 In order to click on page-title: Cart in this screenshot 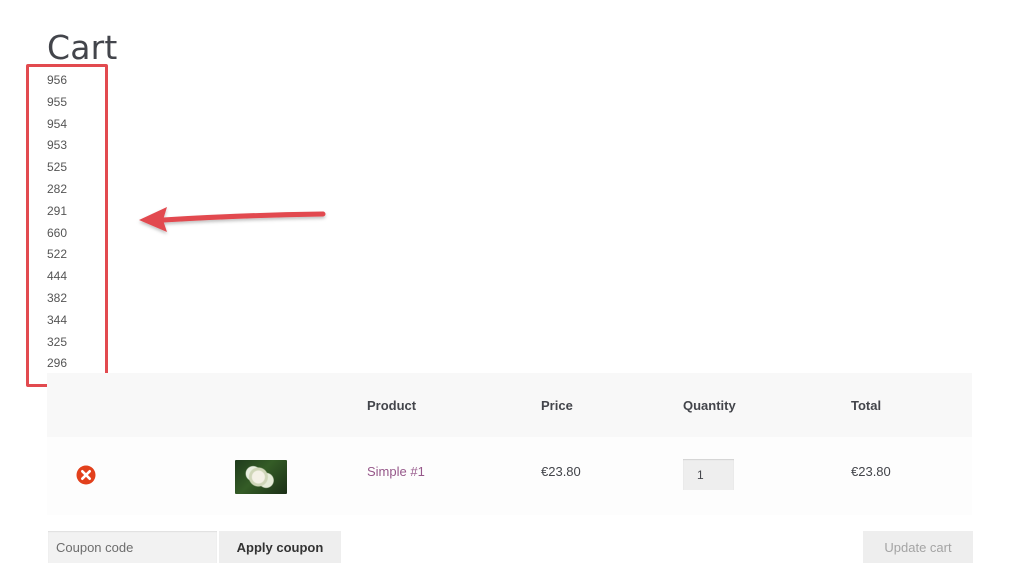, I will do `click(82, 48)`.